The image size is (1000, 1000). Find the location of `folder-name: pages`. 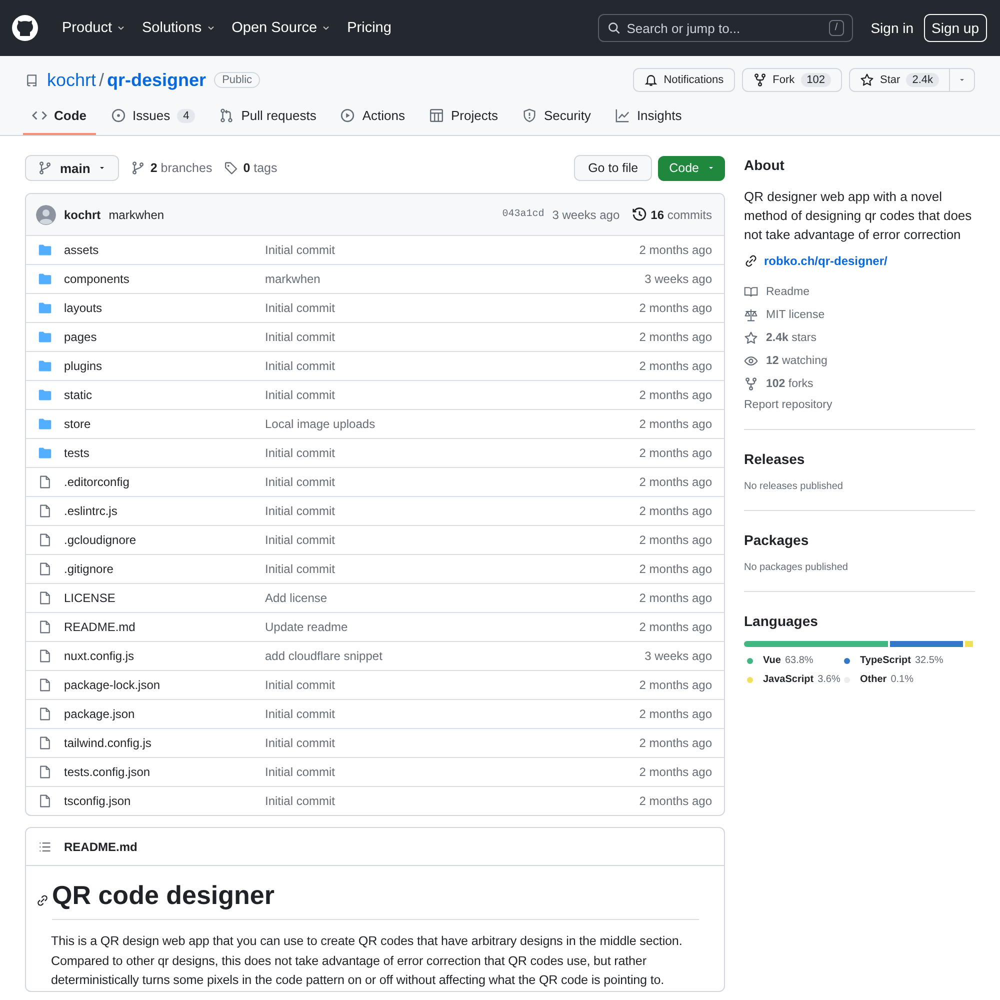

folder-name: pages is located at coordinates (80, 337).